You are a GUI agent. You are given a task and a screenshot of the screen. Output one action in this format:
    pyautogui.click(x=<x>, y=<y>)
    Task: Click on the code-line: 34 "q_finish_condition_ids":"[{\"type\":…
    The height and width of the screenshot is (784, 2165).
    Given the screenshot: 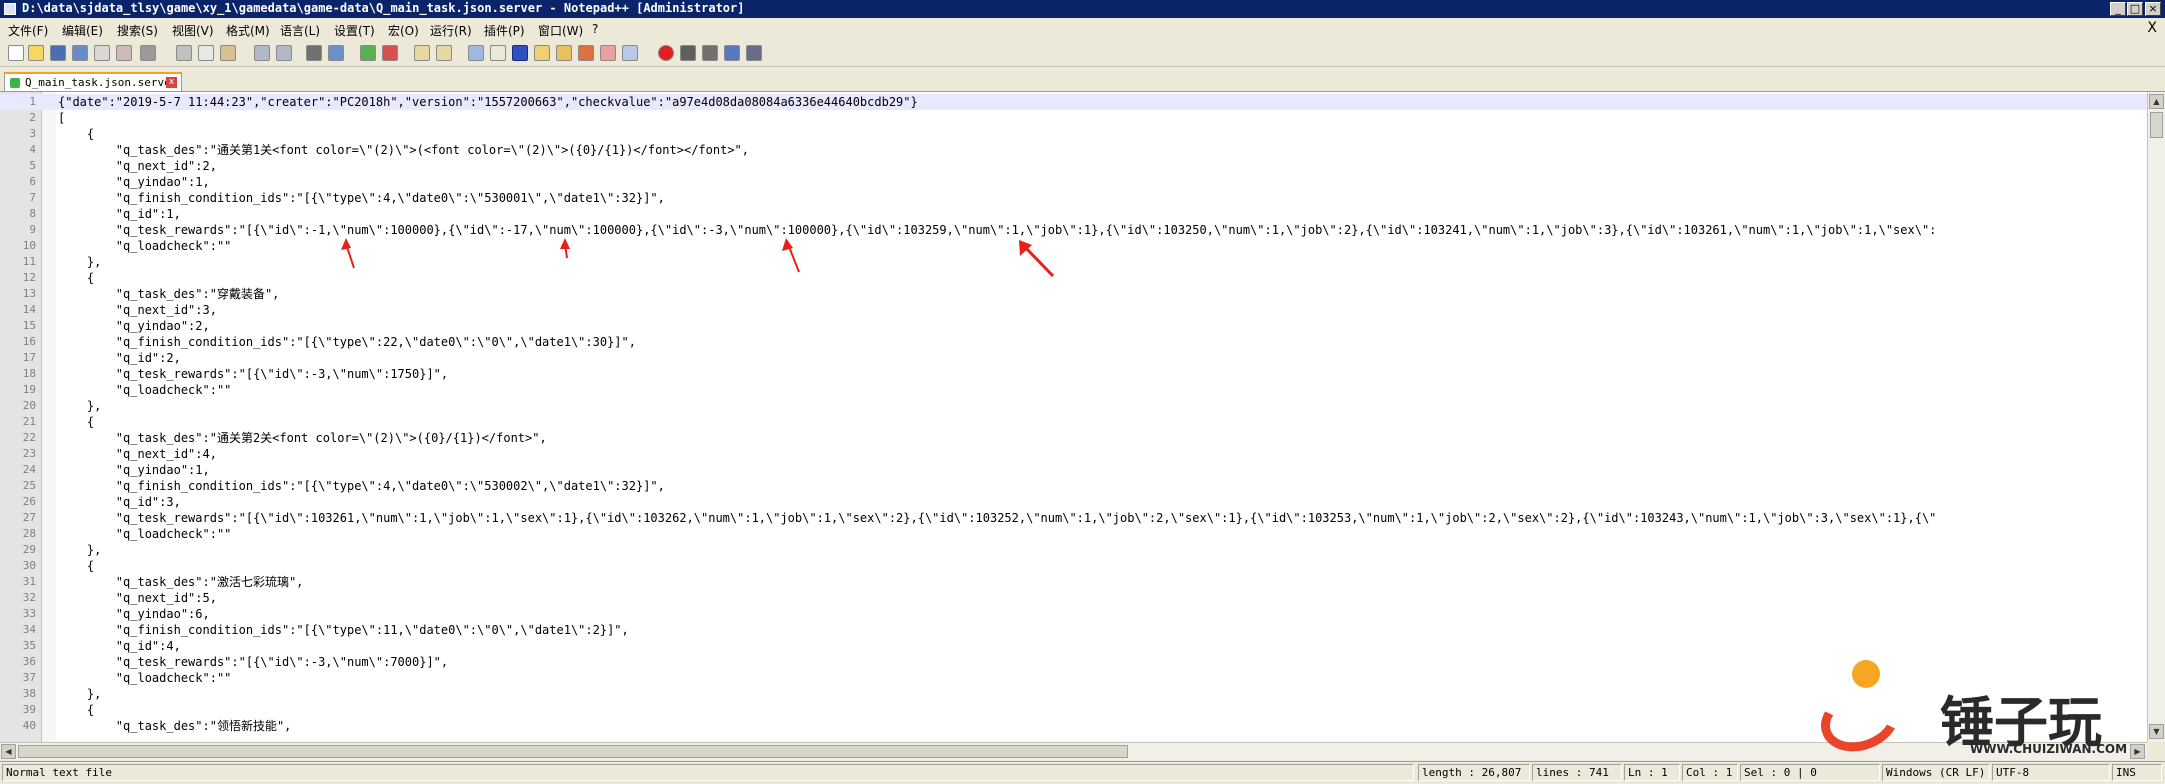 What is the action you would take?
    pyautogui.click(x=1073, y=630)
    